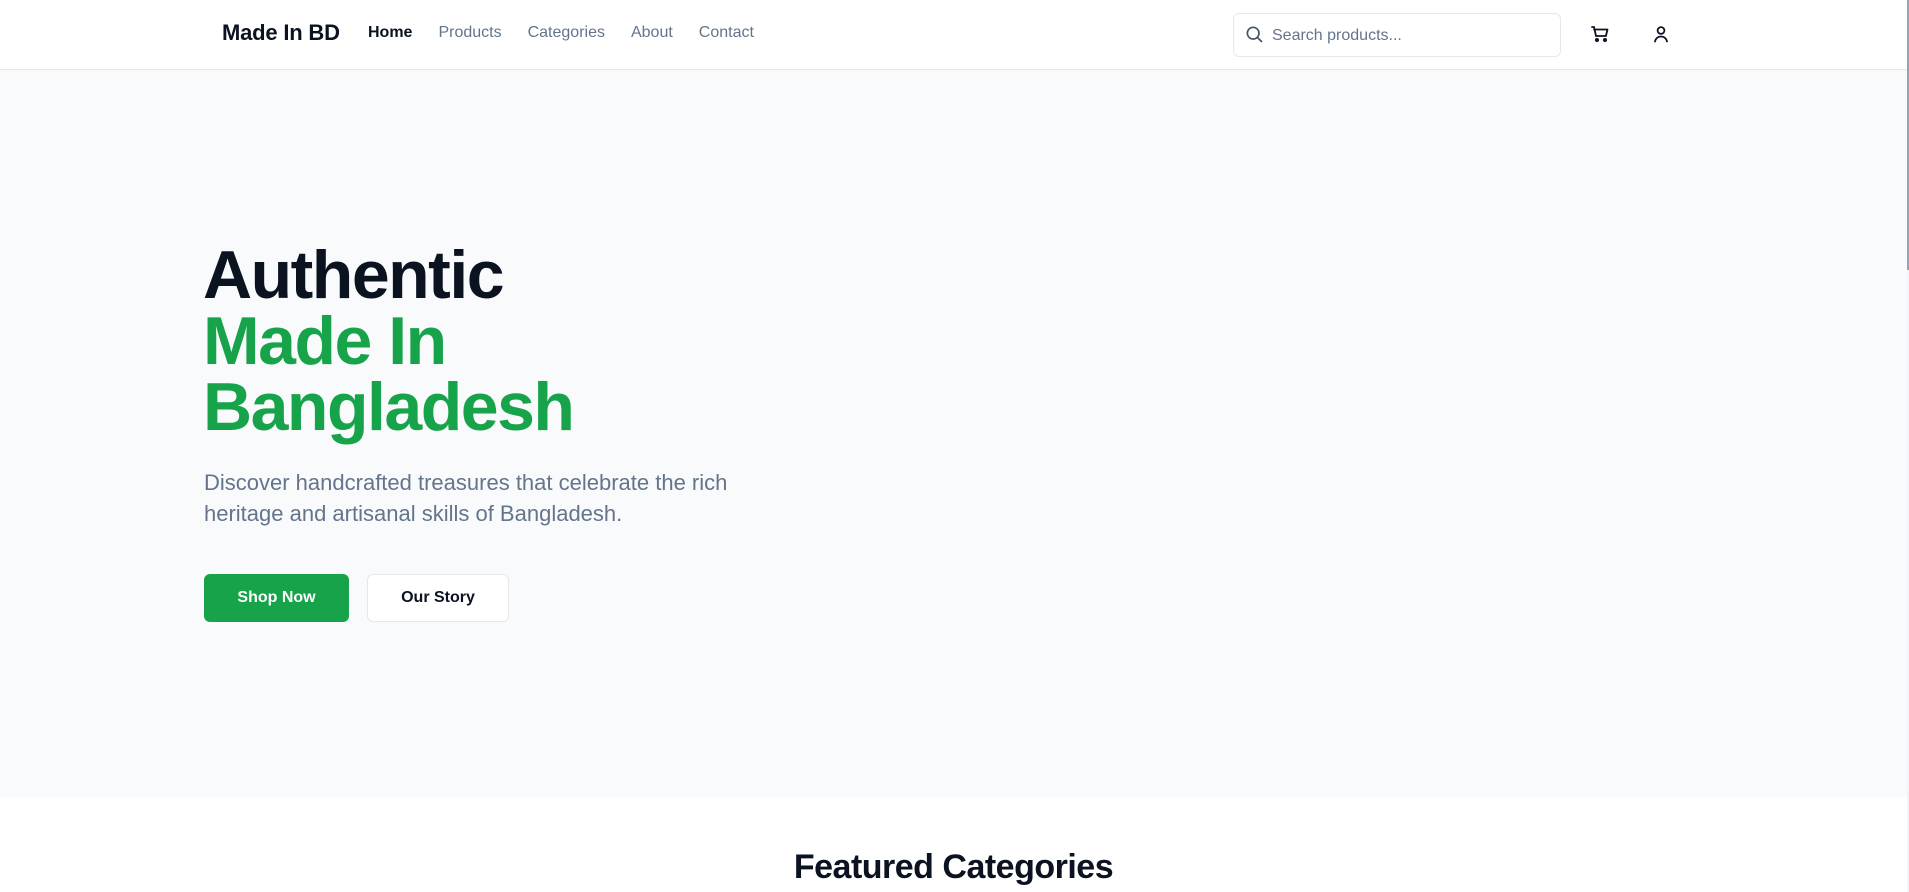 The width and height of the screenshot is (1909, 892). I want to click on search-box, so click(1397, 35).